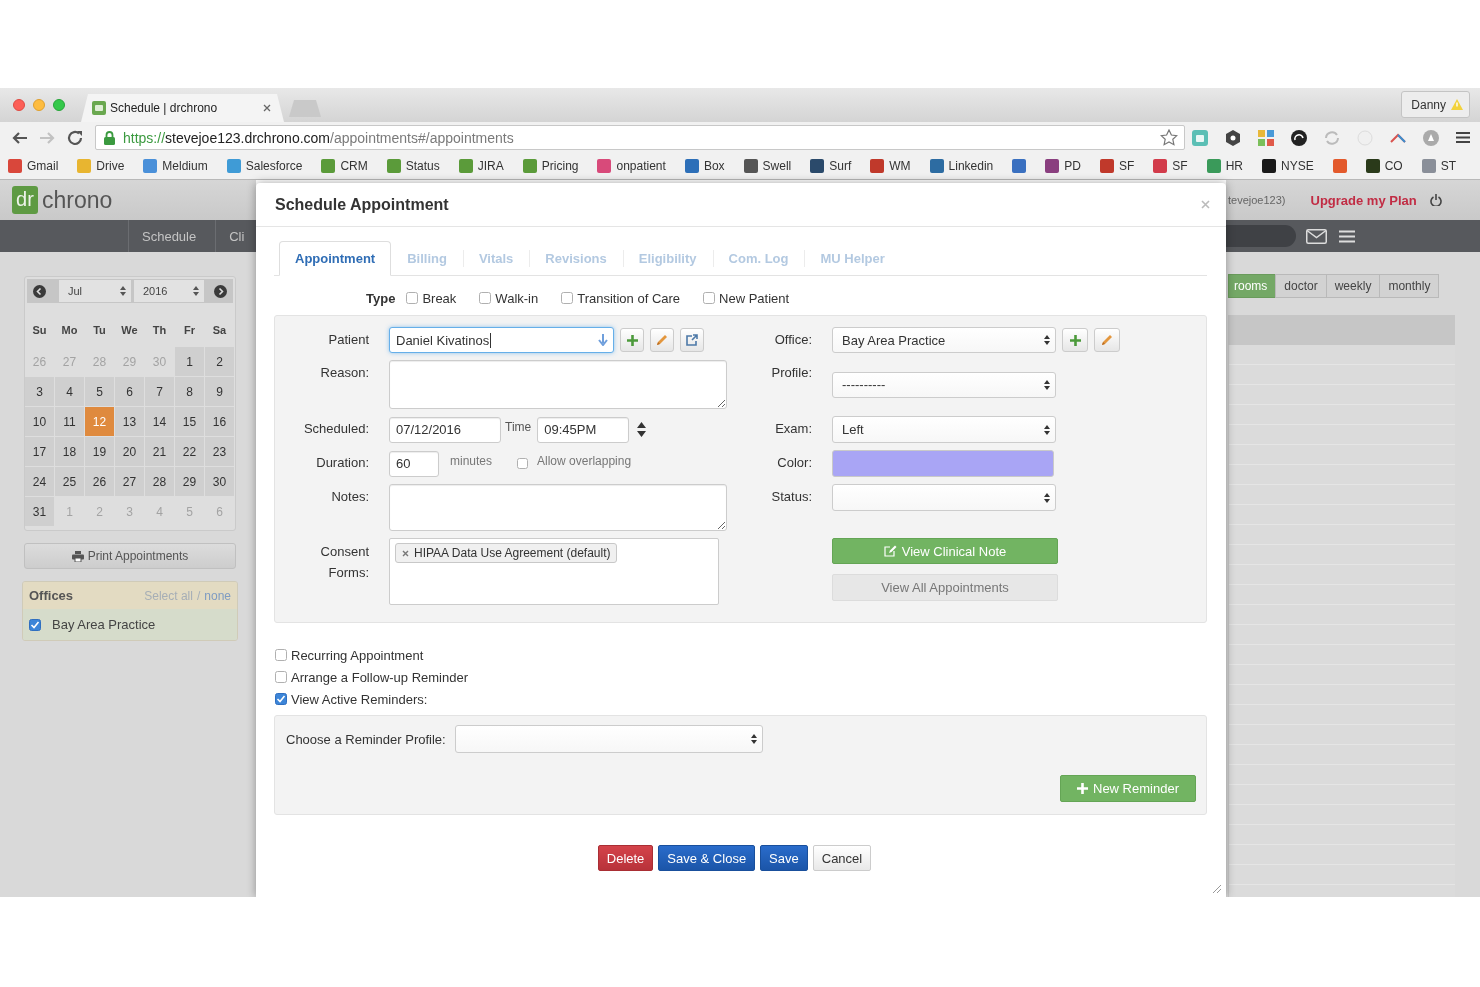 The width and height of the screenshot is (1480, 987). What do you see at coordinates (39, 481) in the screenshot?
I see `calendar-day: 24` at bounding box center [39, 481].